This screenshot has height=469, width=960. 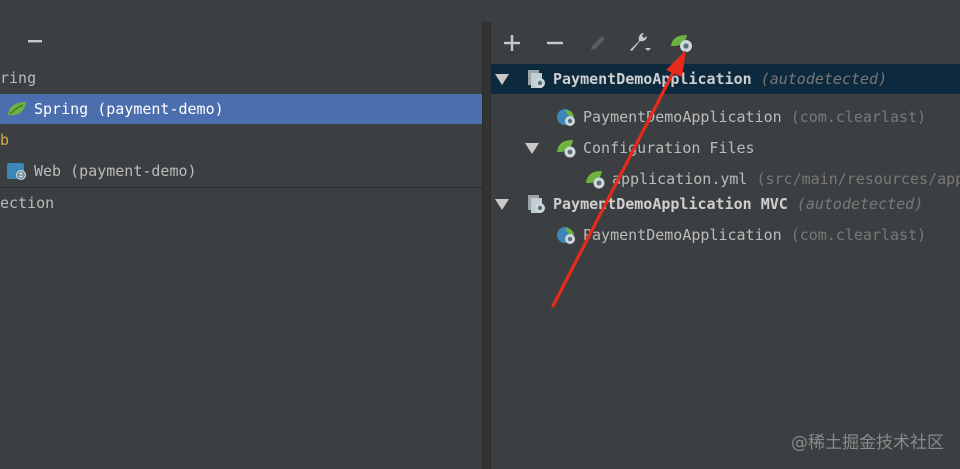 What do you see at coordinates (241, 140) in the screenshot?
I see `facet-group-web: b` at bounding box center [241, 140].